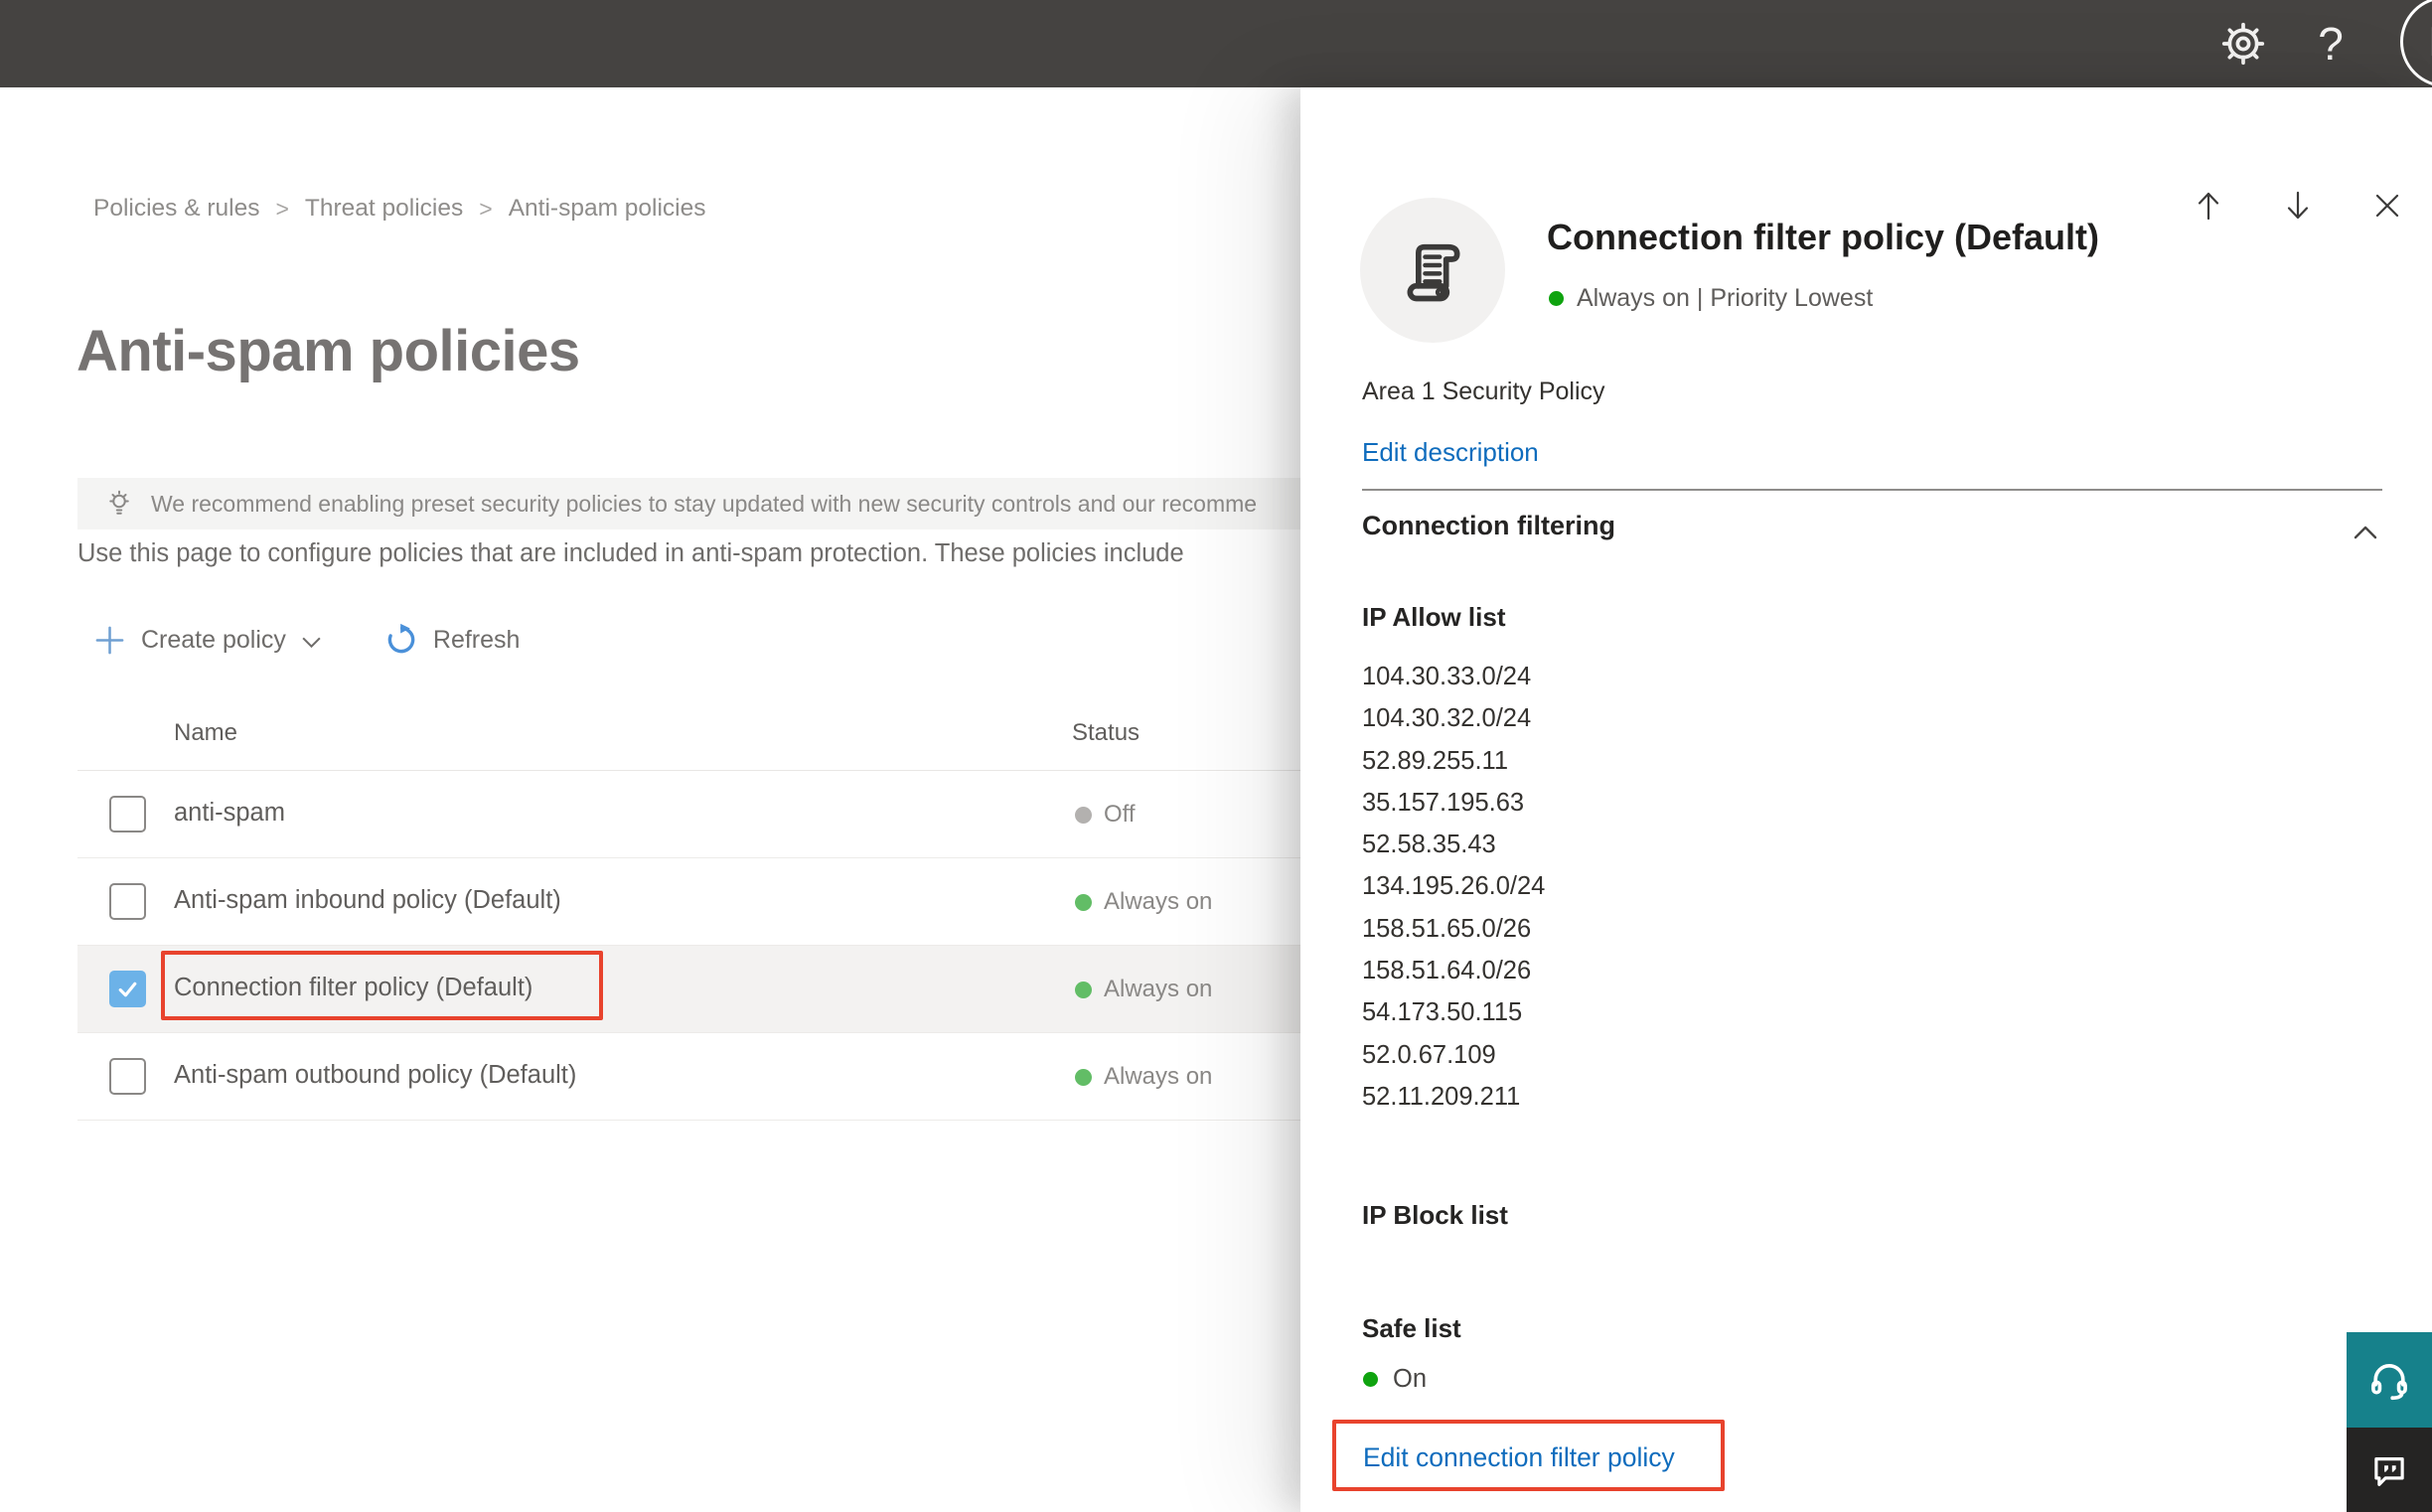 Image resolution: width=2432 pixels, height=1512 pixels. What do you see at coordinates (1443, 802) in the screenshot?
I see `ip-address-item: 35.157.195.63` at bounding box center [1443, 802].